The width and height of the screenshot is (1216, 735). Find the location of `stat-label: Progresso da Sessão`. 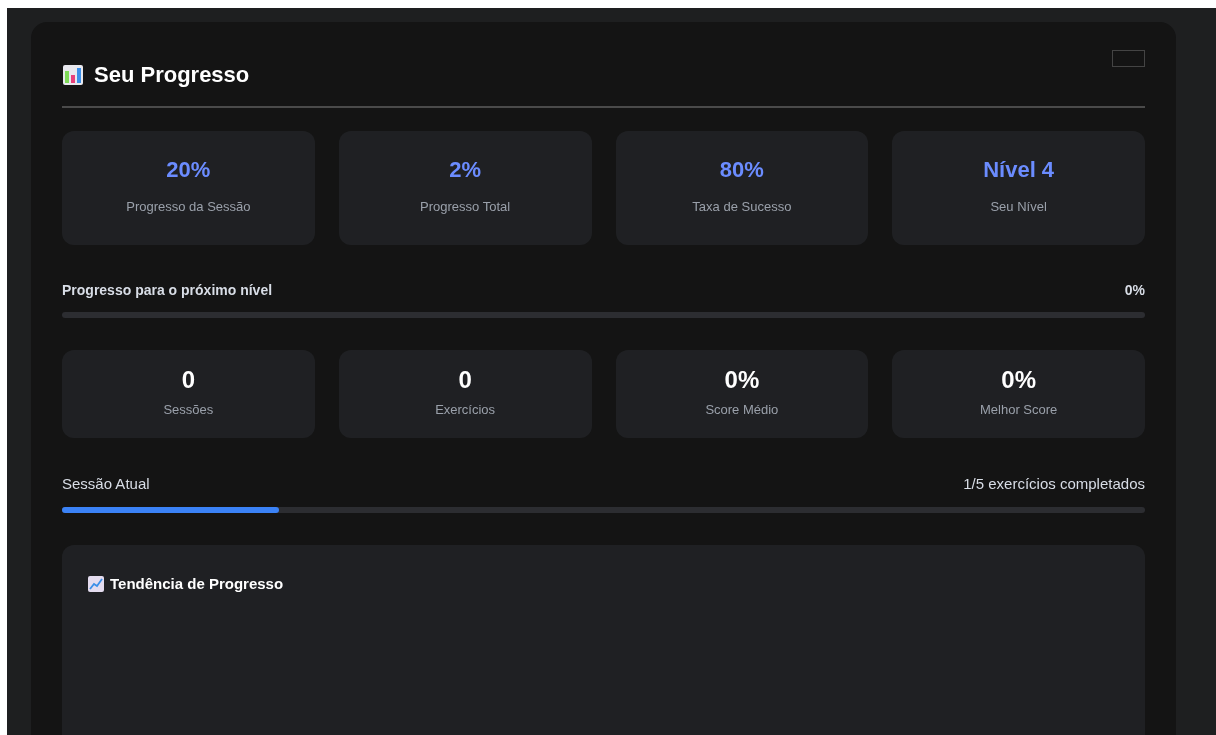

stat-label: Progresso da Sessão is located at coordinates (188, 207).